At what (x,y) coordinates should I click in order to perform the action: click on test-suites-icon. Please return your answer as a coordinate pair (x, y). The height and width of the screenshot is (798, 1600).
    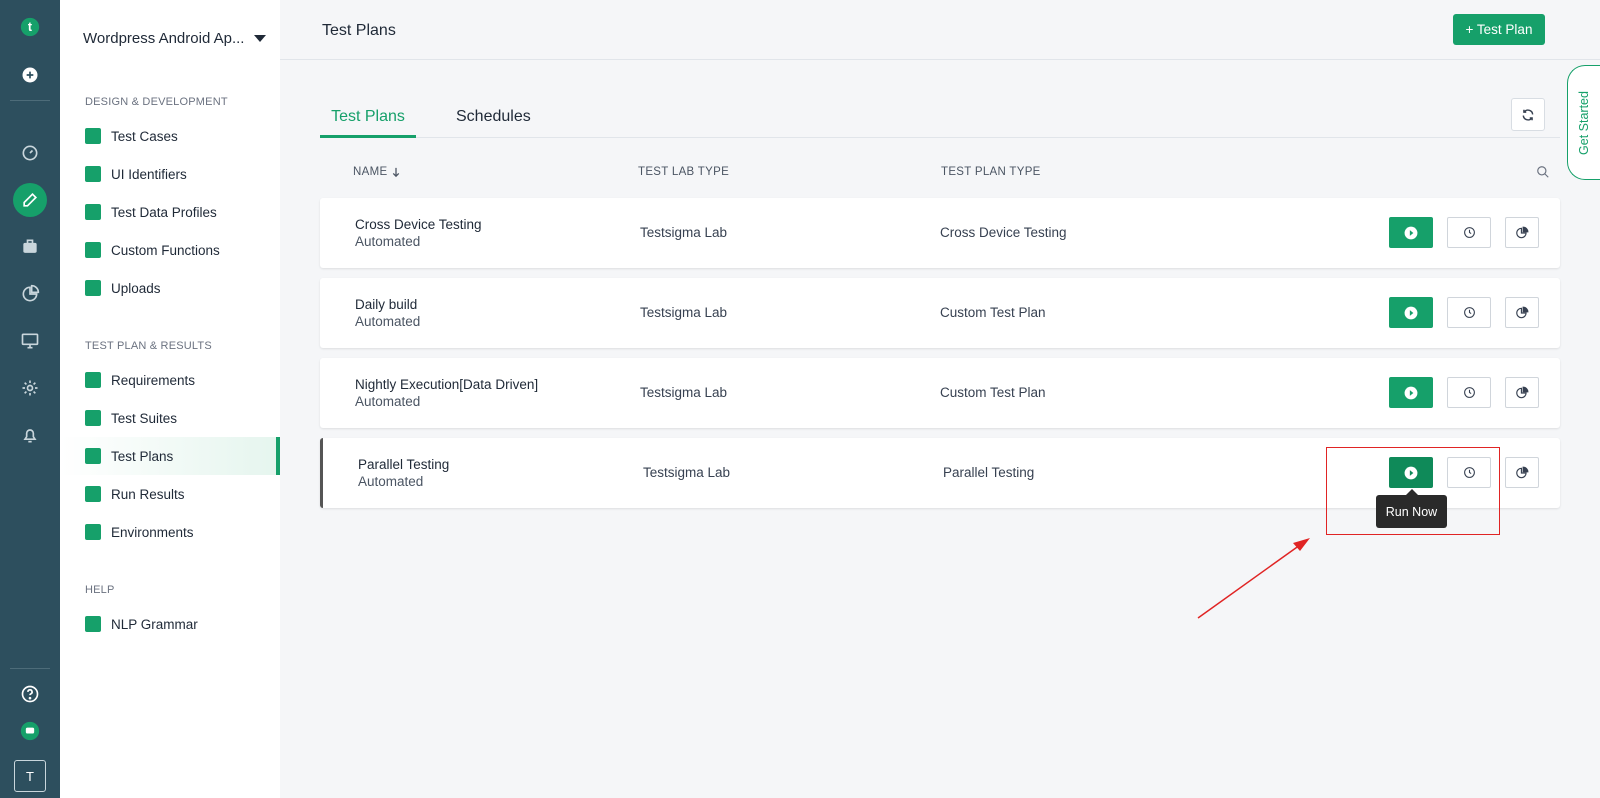
    Looking at the image, I should click on (93, 418).